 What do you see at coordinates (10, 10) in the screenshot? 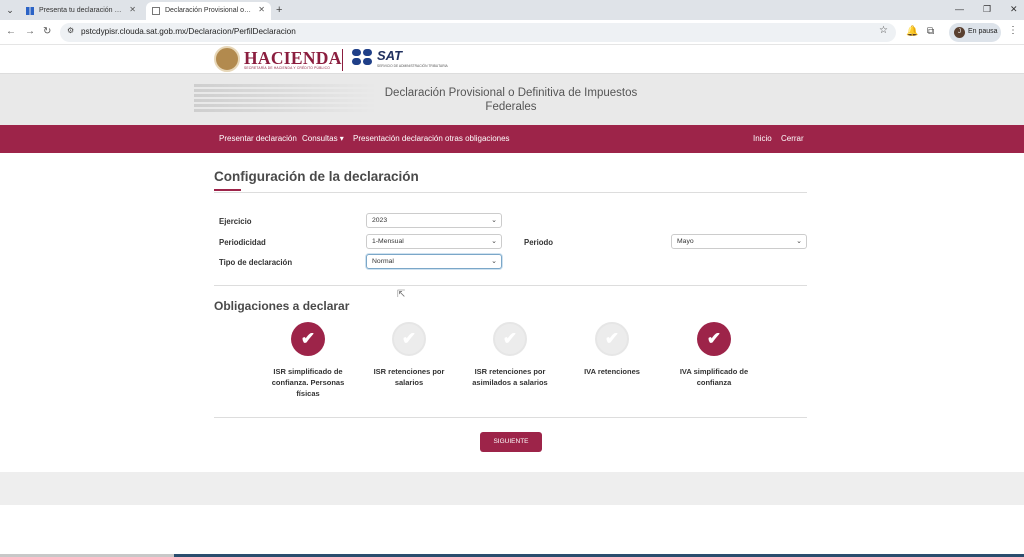
I see `tab-search-icon: ⌄` at bounding box center [10, 10].